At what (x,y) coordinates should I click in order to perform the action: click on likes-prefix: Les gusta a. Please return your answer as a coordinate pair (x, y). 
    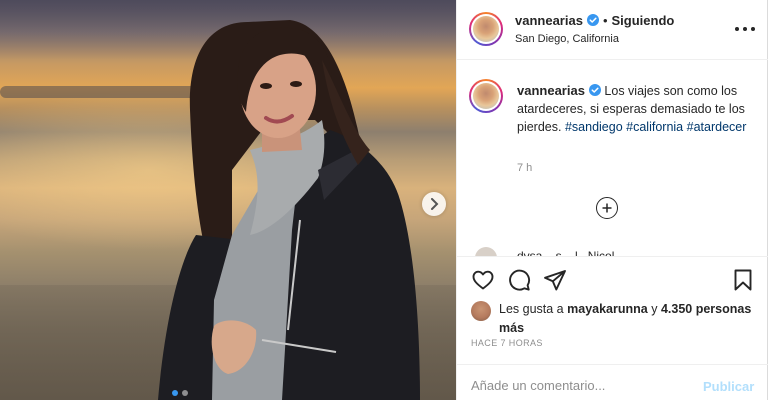
    Looking at the image, I should click on (531, 309).